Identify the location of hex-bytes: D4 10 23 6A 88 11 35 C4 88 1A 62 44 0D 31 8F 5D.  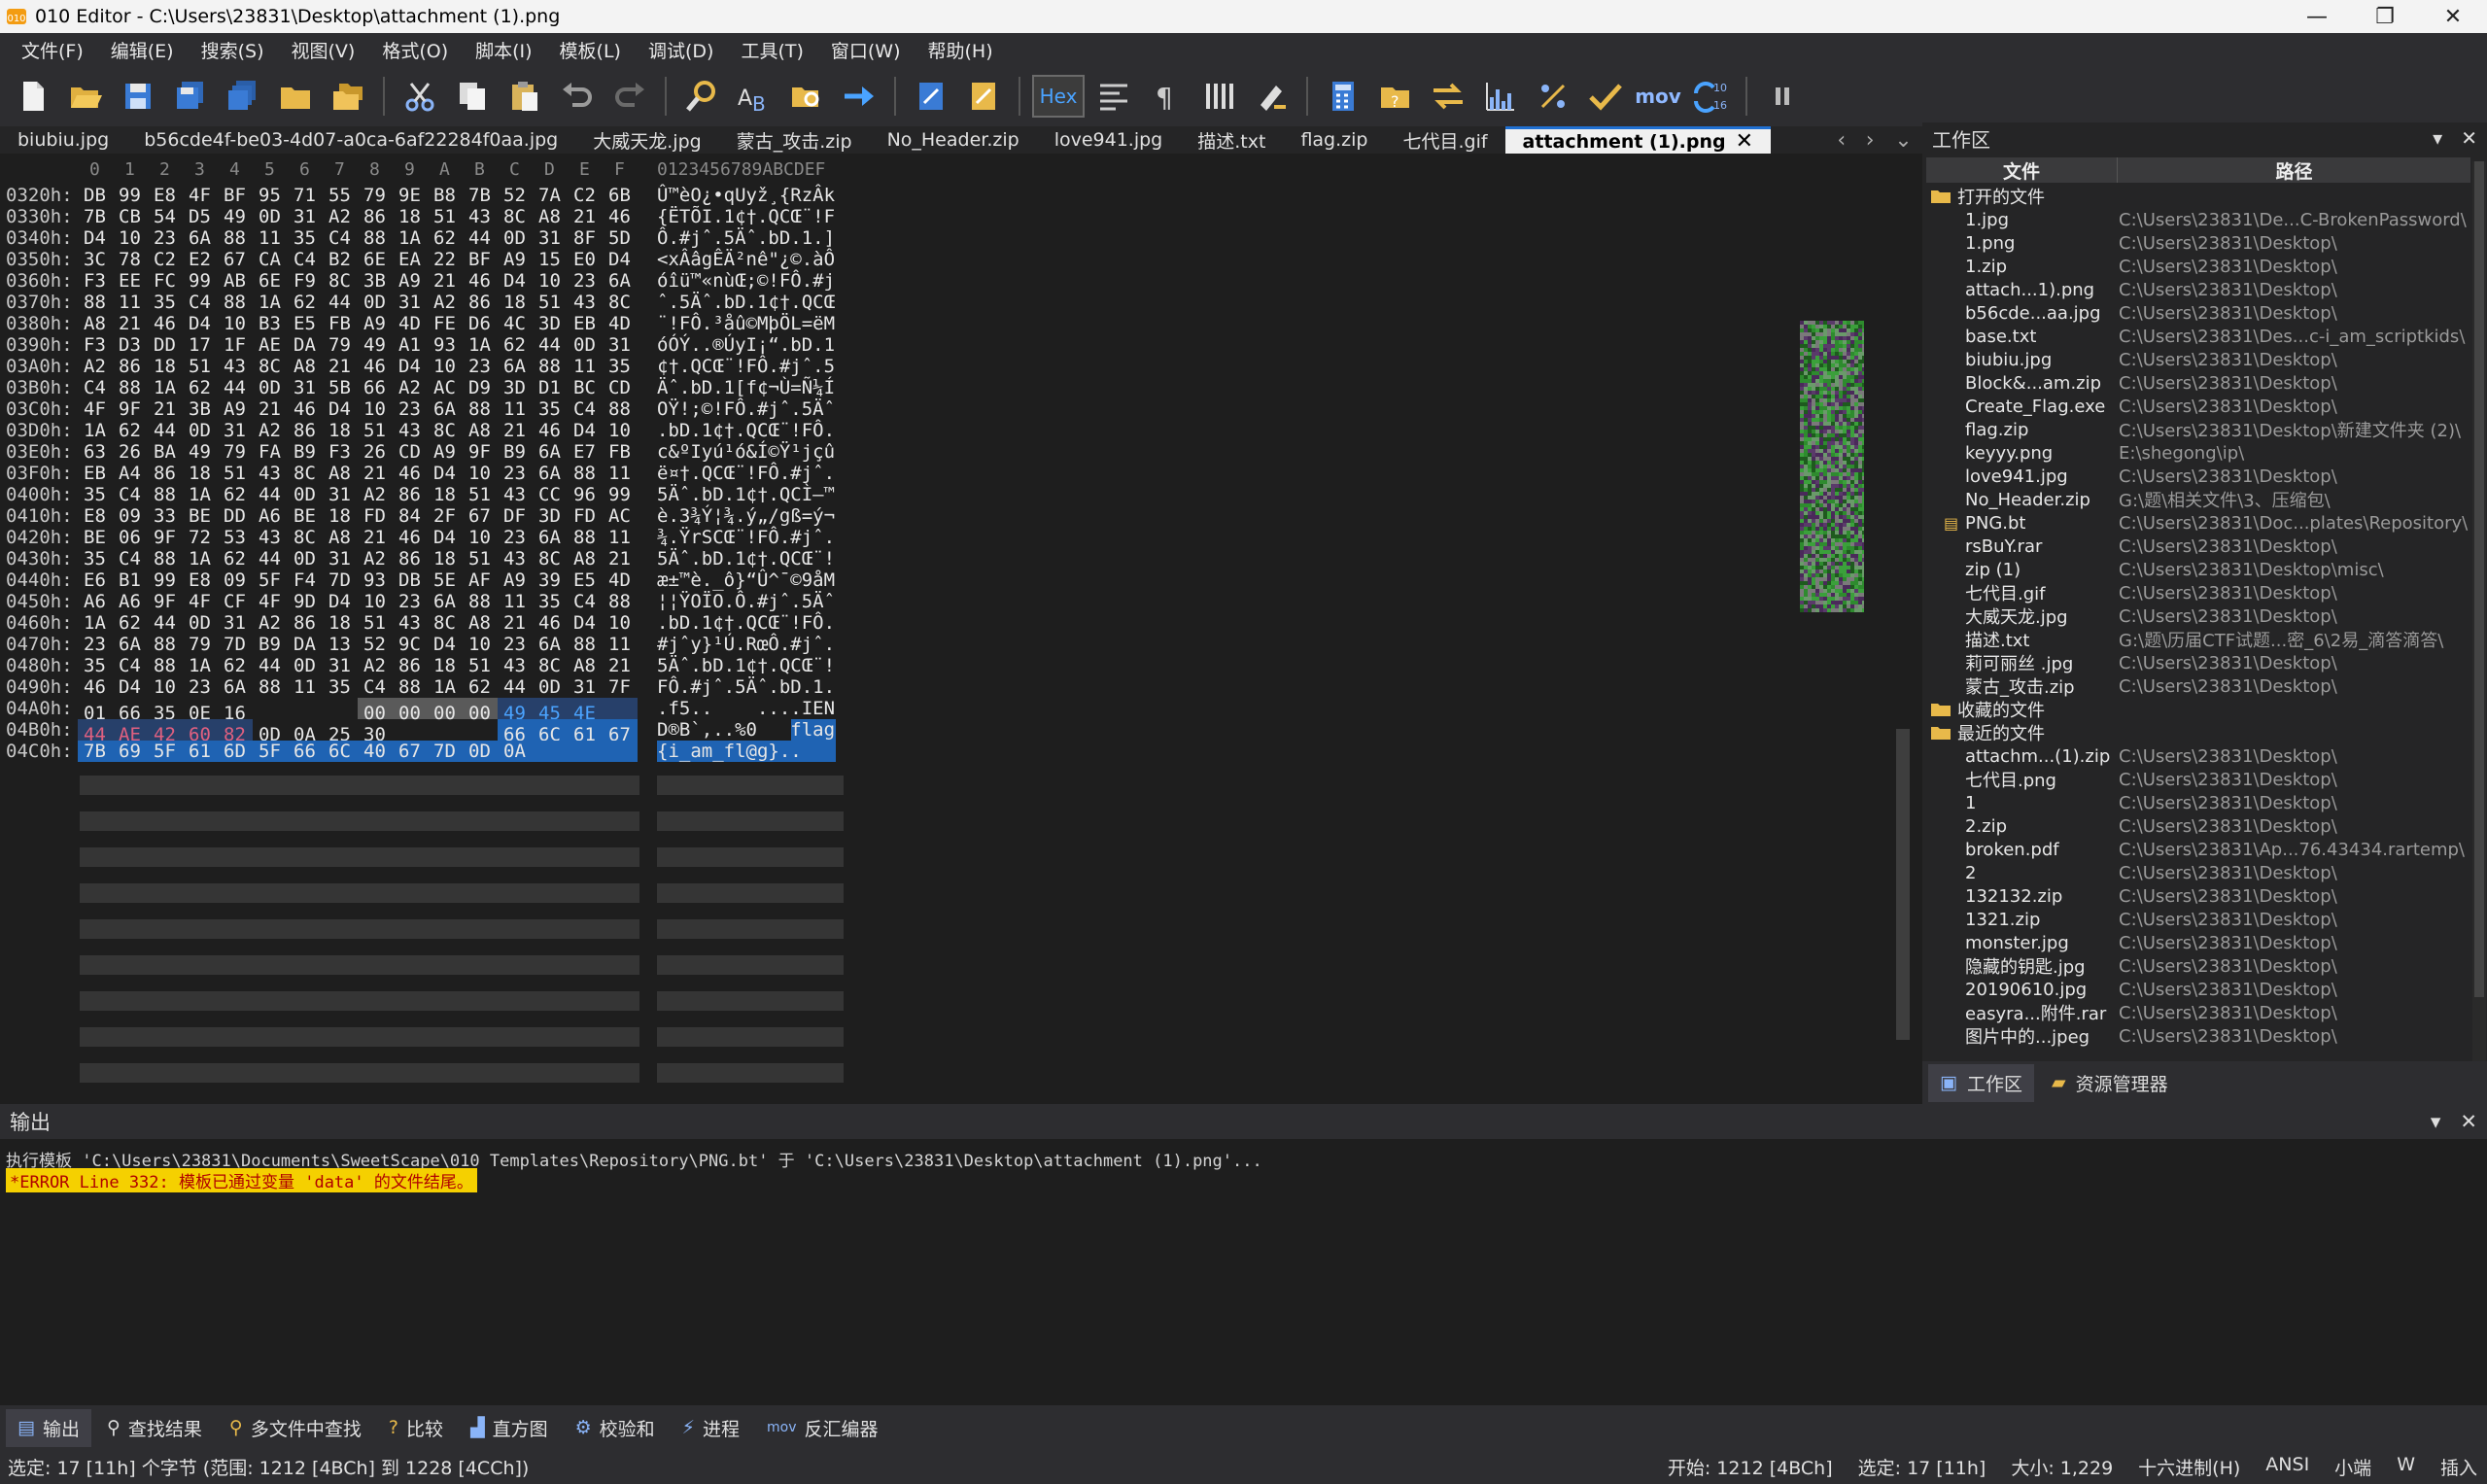
(361, 238).